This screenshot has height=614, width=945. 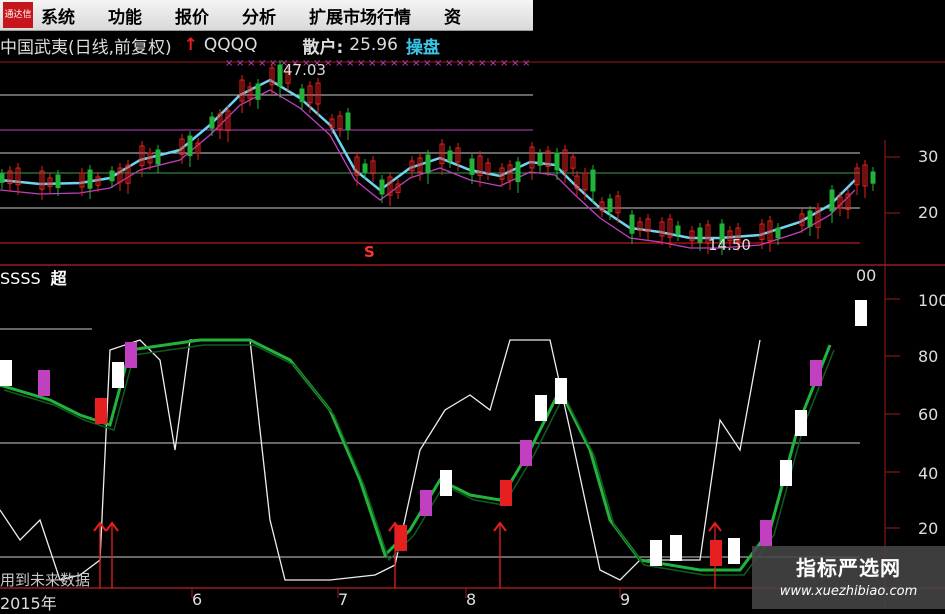 What do you see at coordinates (58, 278) in the screenshot?
I see `indicator-subname: 超` at bounding box center [58, 278].